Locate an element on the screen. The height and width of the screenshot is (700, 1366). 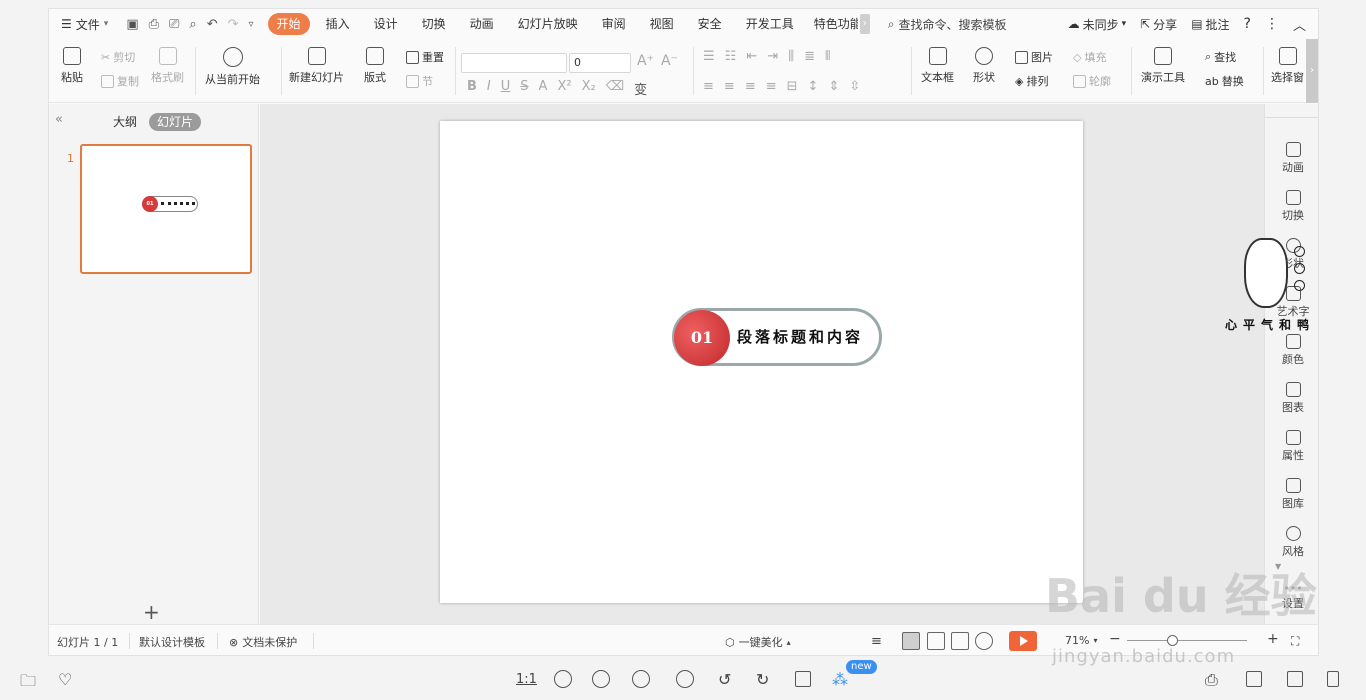
print-preview-icon: ⌕ is located at coordinates (192, 24).